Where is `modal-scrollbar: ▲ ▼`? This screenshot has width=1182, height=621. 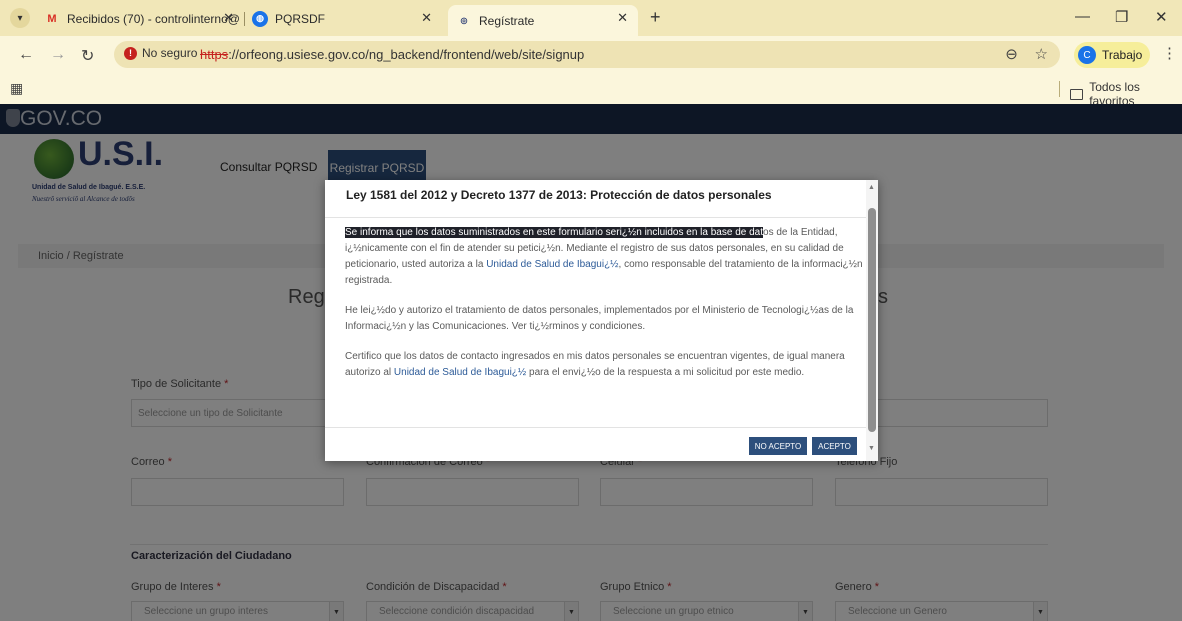
modal-scrollbar: ▲ ▼ is located at coordinates (872, 320).